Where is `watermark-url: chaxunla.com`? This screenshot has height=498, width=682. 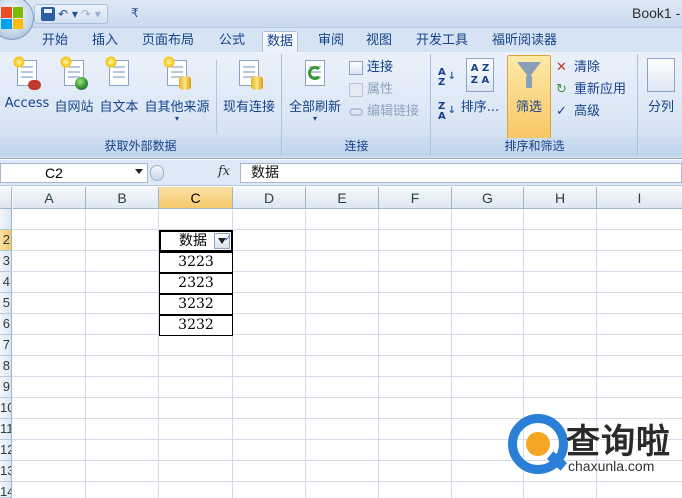
watermark-url: chaxunla.com is located at coordinates (611, 466).